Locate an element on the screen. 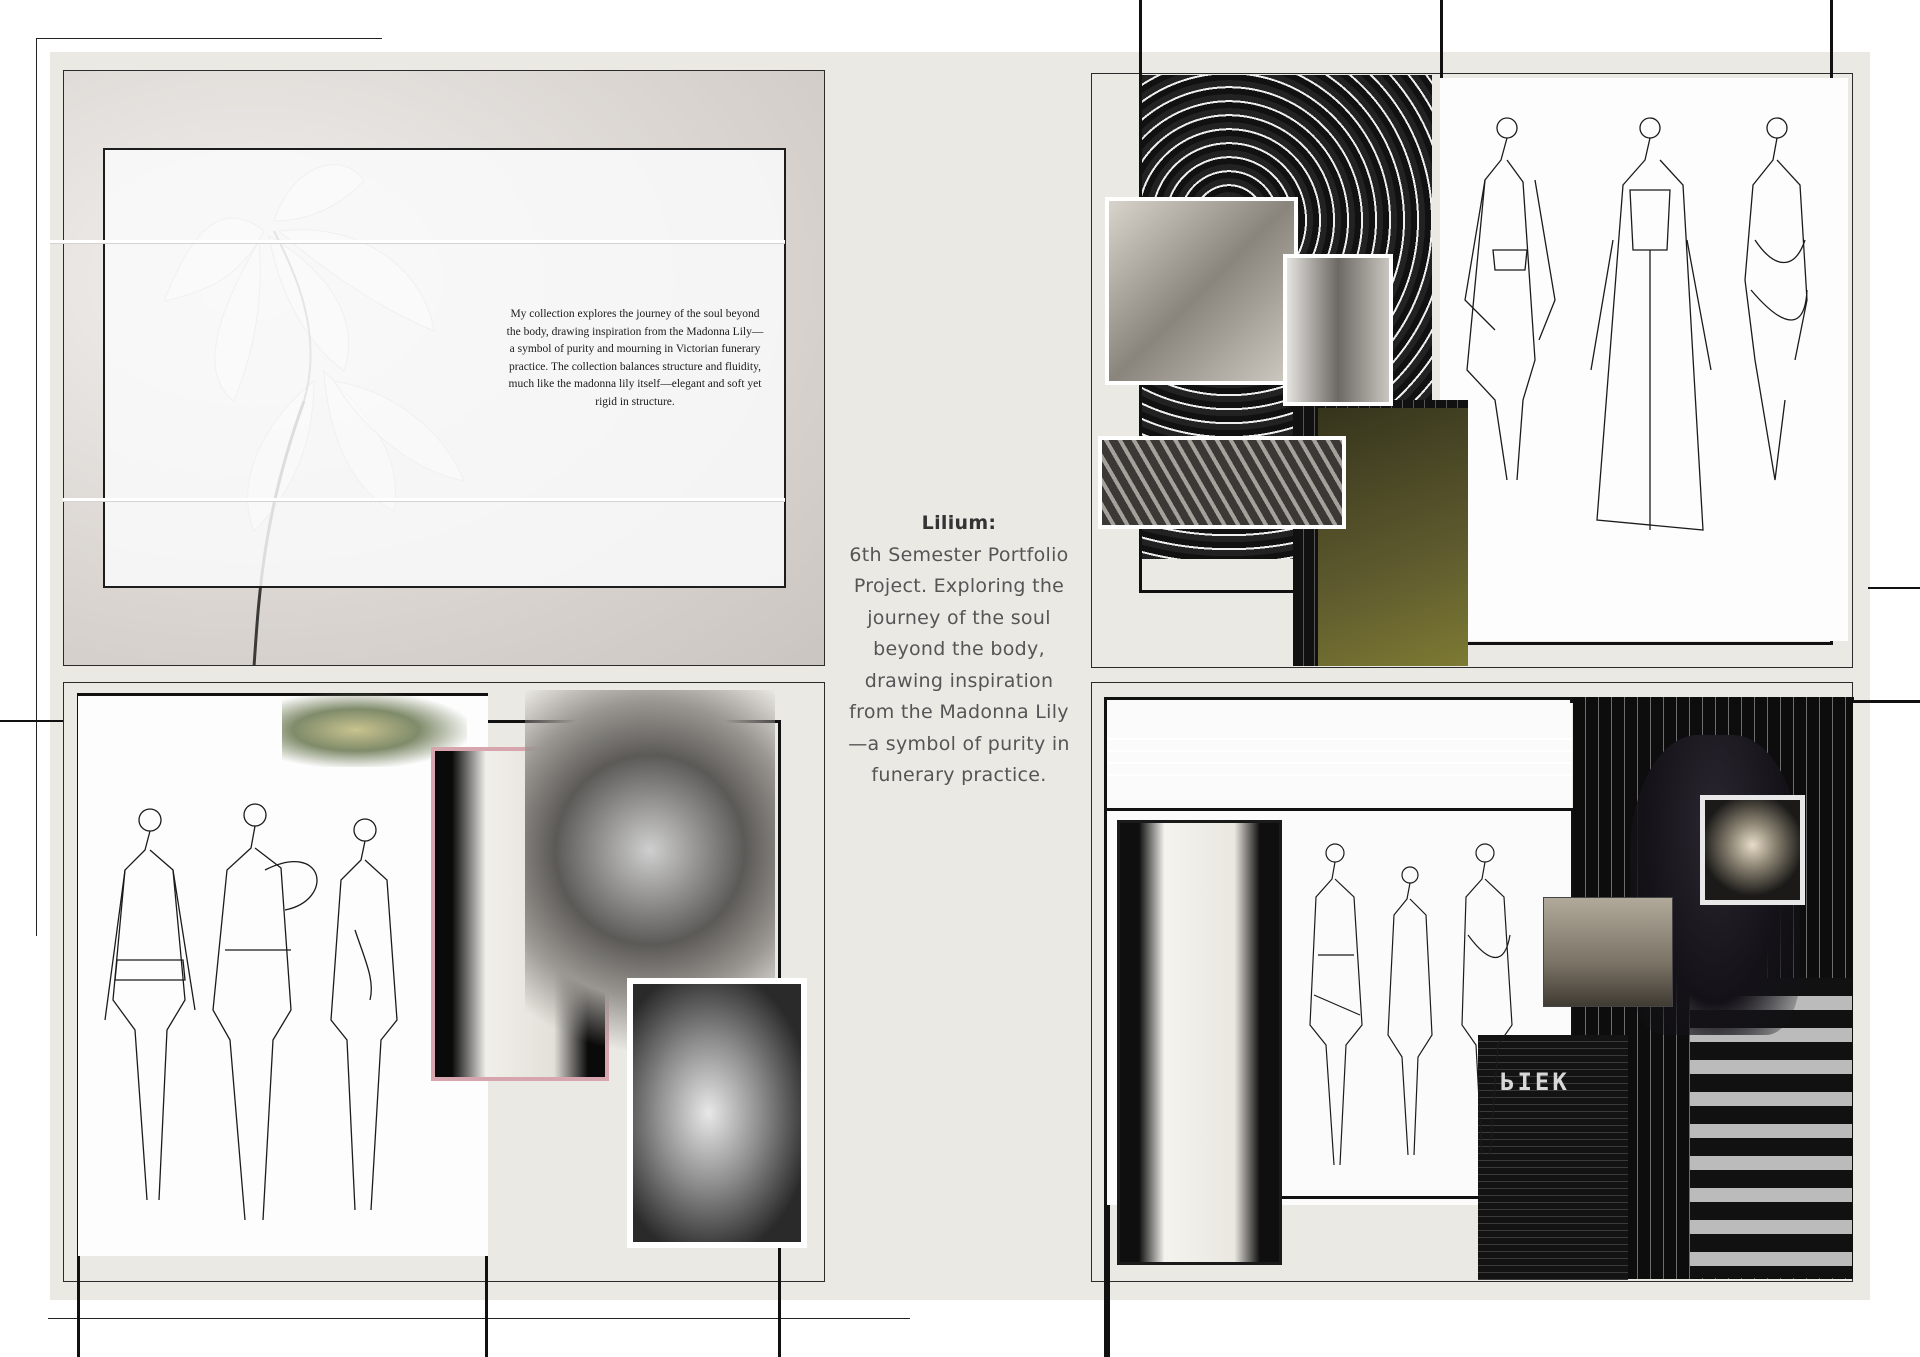 Image resolution: width=1920 pixels, height=1357 pixels. top-left-rule is located at coordinates (209, 38).